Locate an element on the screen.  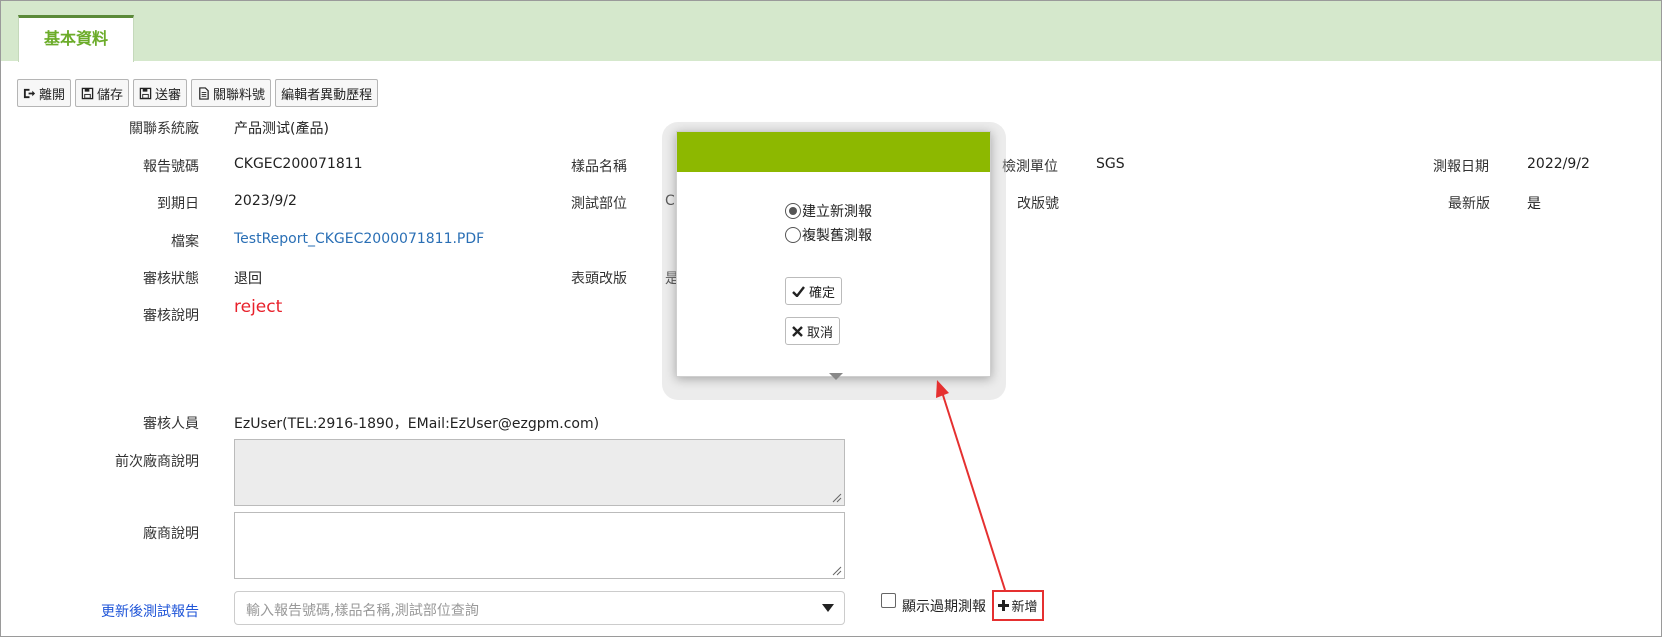
annotation-arrow is located at coordinates (971, 485).